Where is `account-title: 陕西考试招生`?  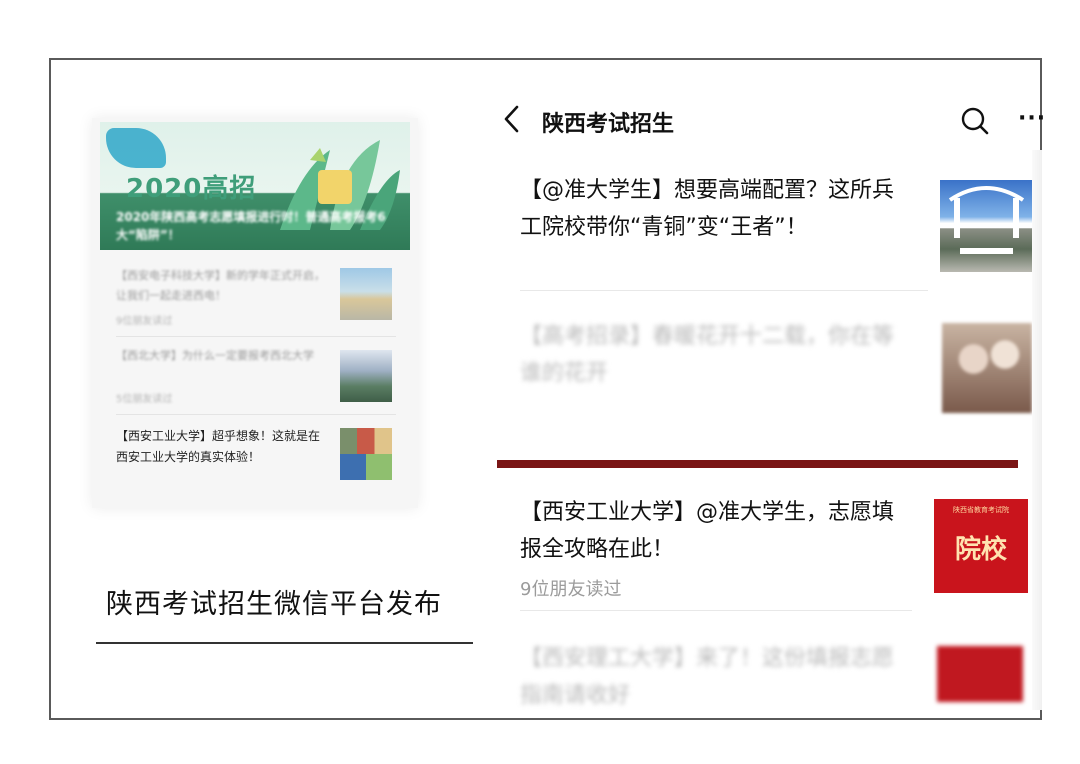
account-title: 陕西考试招生 is located at coordinates (608, 124).